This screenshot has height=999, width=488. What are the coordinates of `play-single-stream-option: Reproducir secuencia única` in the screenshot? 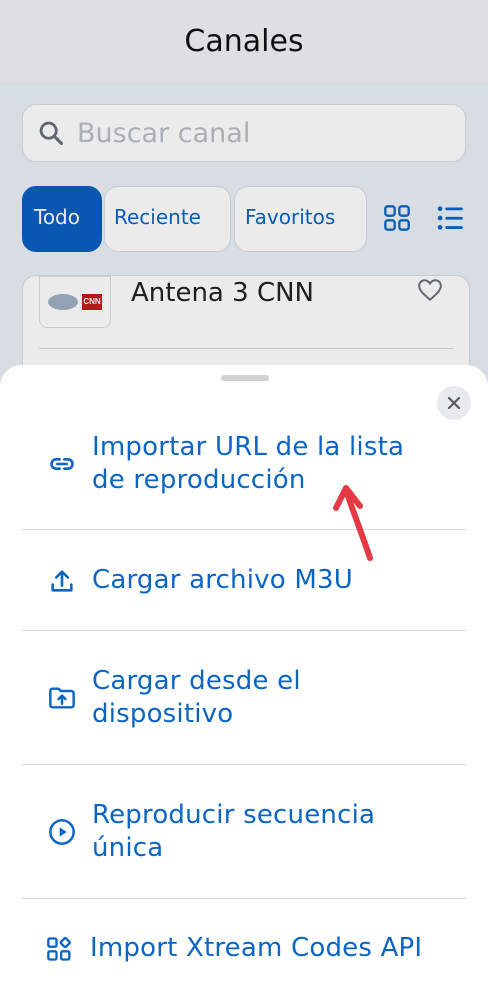 It's located at (244, 832).